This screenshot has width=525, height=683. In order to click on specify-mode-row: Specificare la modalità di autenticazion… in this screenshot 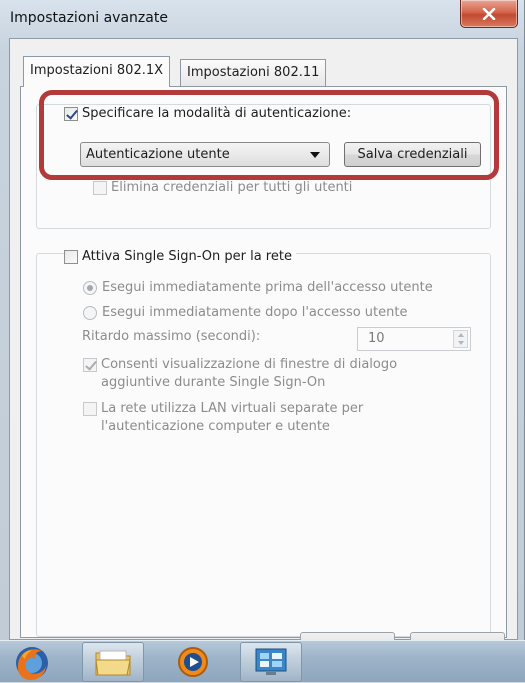, I will do `click(210, 113)`.